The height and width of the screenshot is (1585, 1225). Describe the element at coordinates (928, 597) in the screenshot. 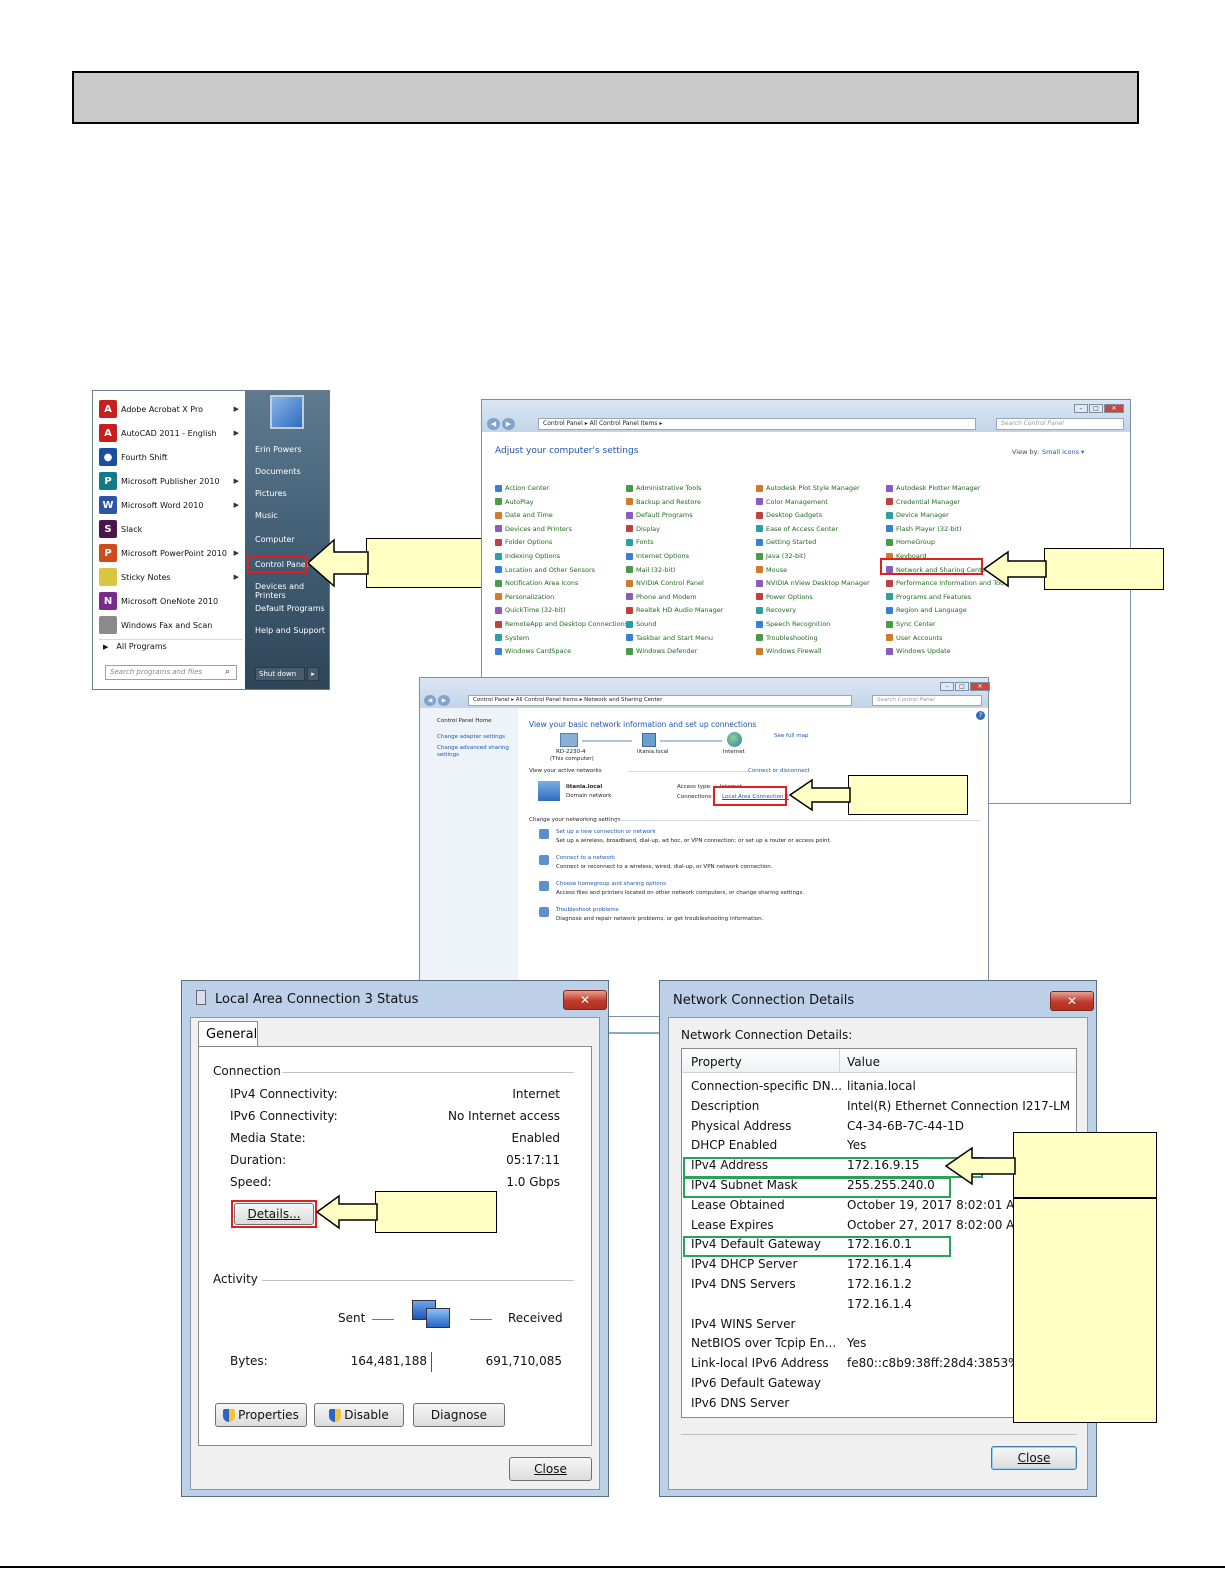

I see `control-panel-item: Programs and Features` at that location.